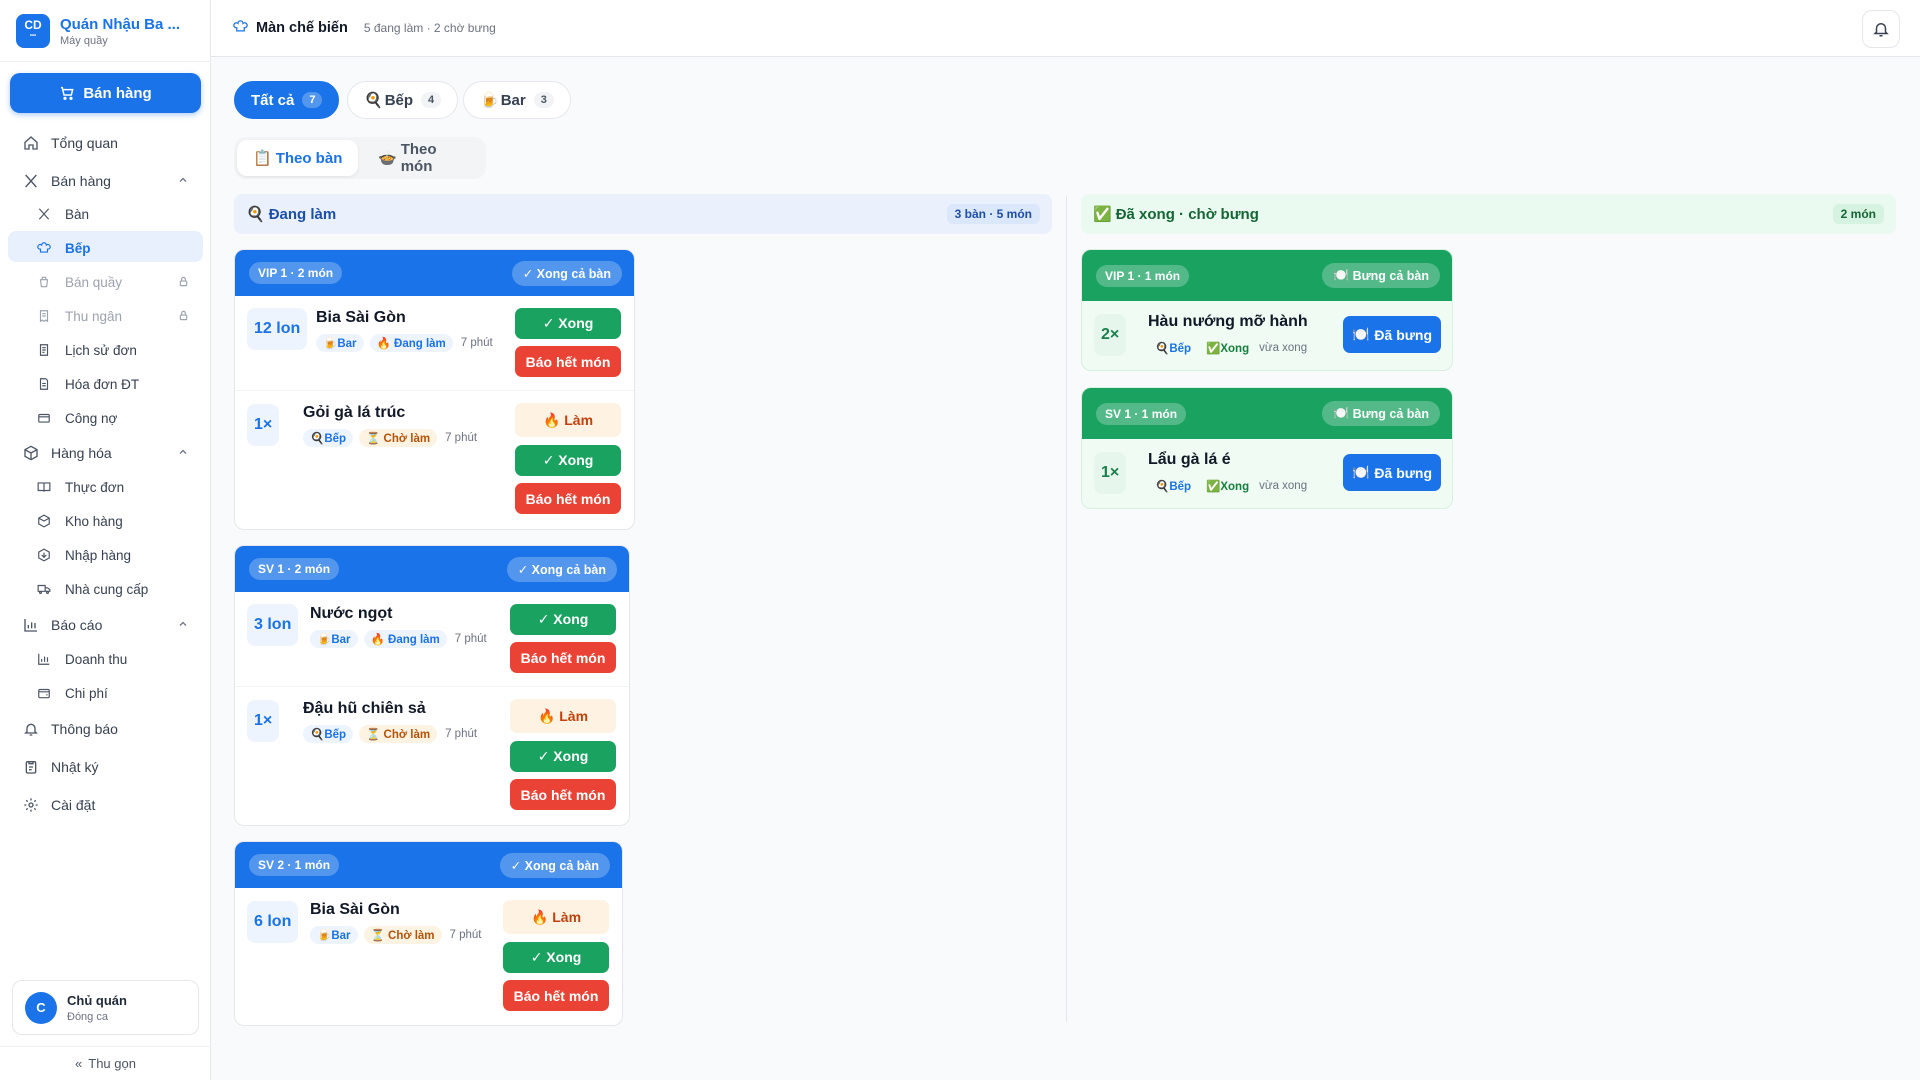 The height and width of the screenshot is (1080, 1920). Describe the element at coordinates (44, 214) in the screenshot. I see `utensils-icon` at that location.